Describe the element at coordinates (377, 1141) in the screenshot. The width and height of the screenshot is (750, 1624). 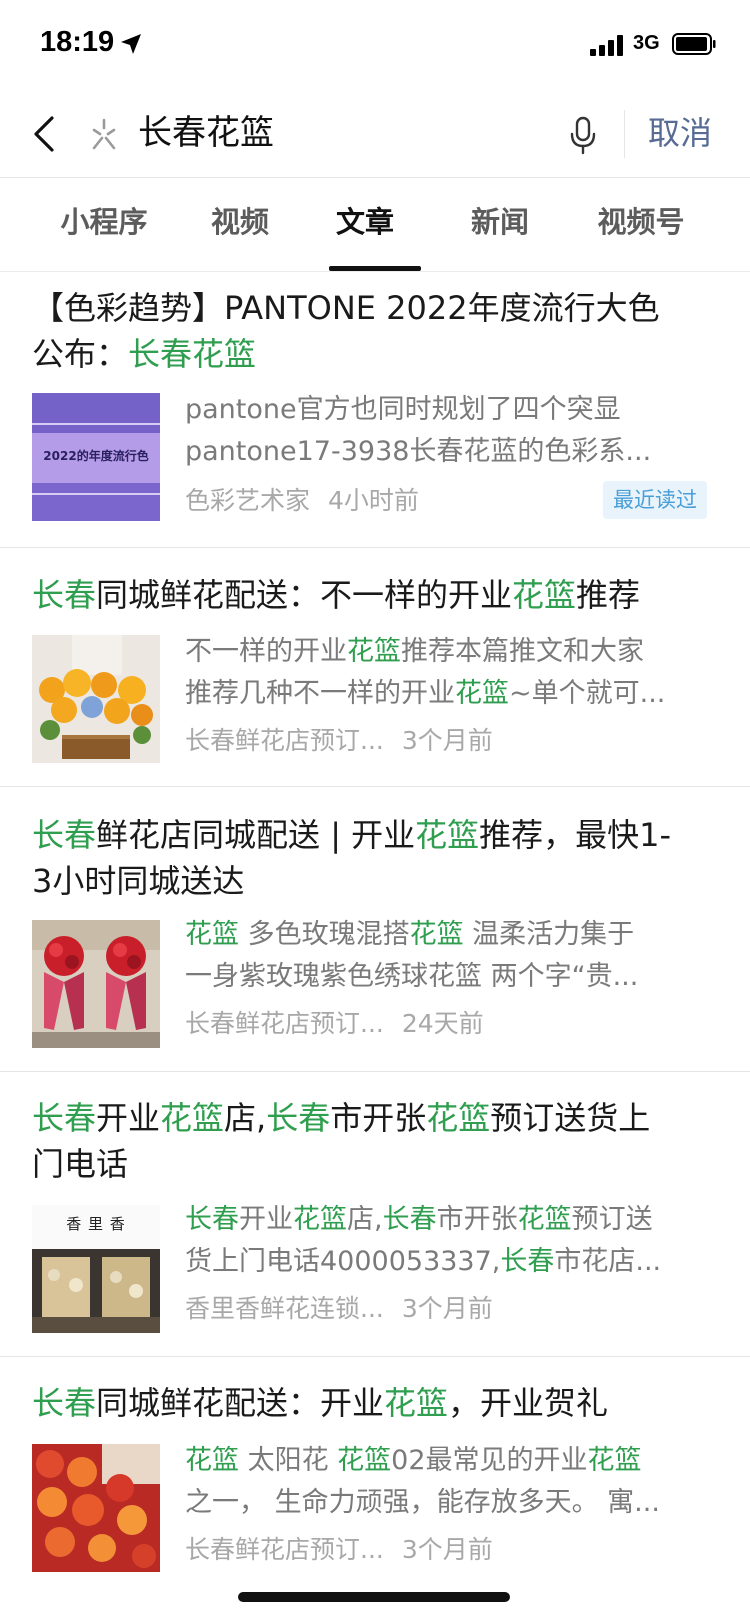
I see `result-title: 长春开业花篮店,长春市开张花篮预订送货上 门电话` at that location.